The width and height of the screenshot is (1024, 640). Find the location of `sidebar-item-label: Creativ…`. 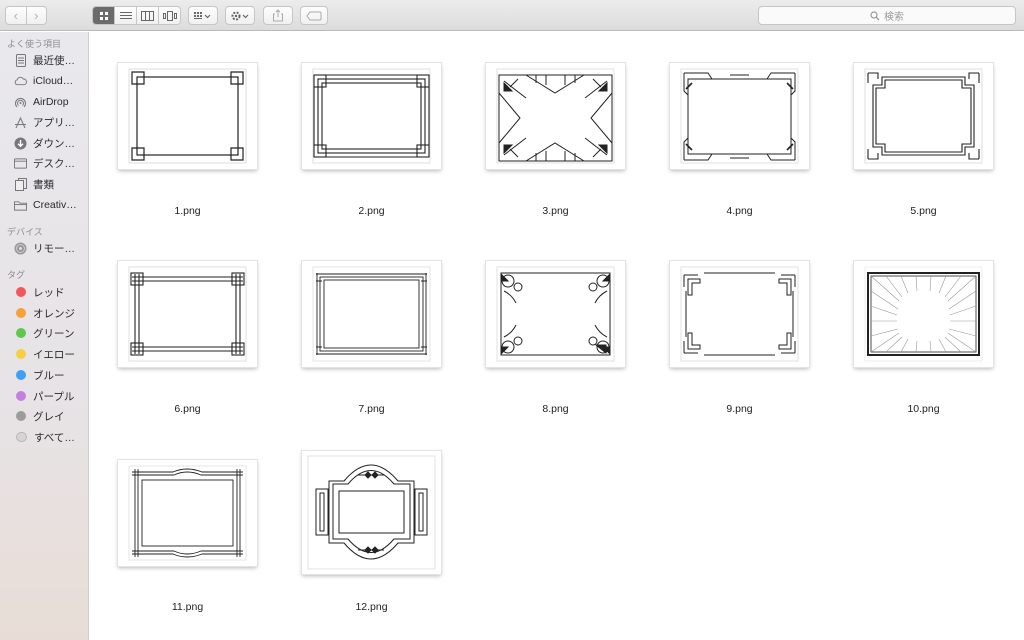

sidebar-item-label: Creativ… is located at coordinates (55, 205).